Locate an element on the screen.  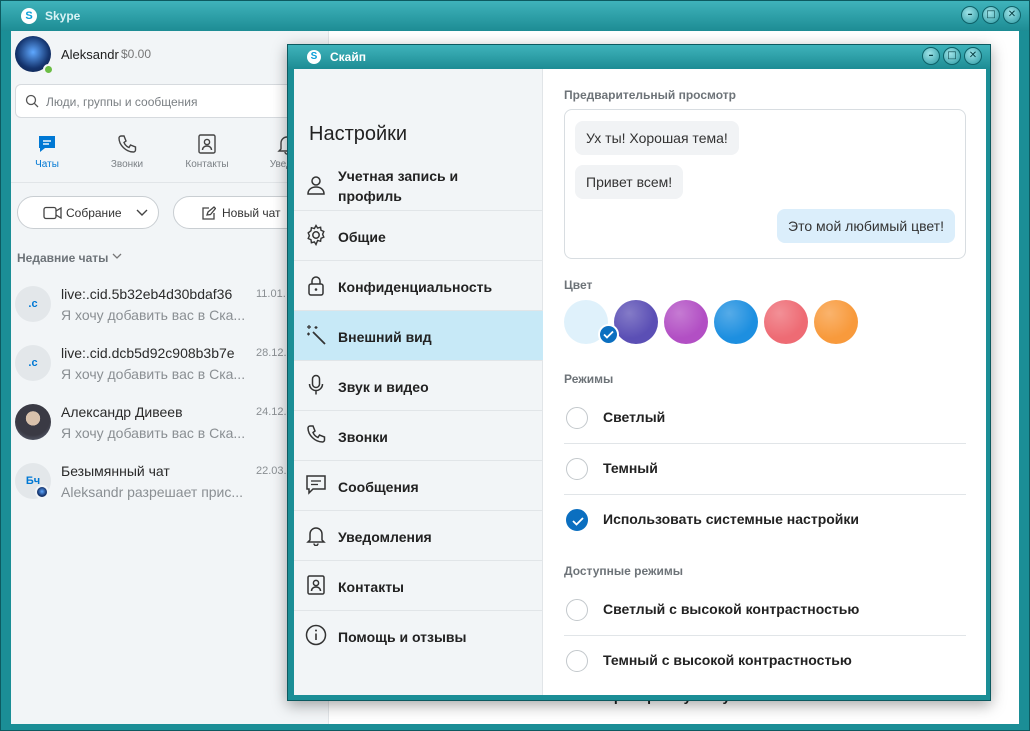
avatar-badge is located at coordinates (42, 492).